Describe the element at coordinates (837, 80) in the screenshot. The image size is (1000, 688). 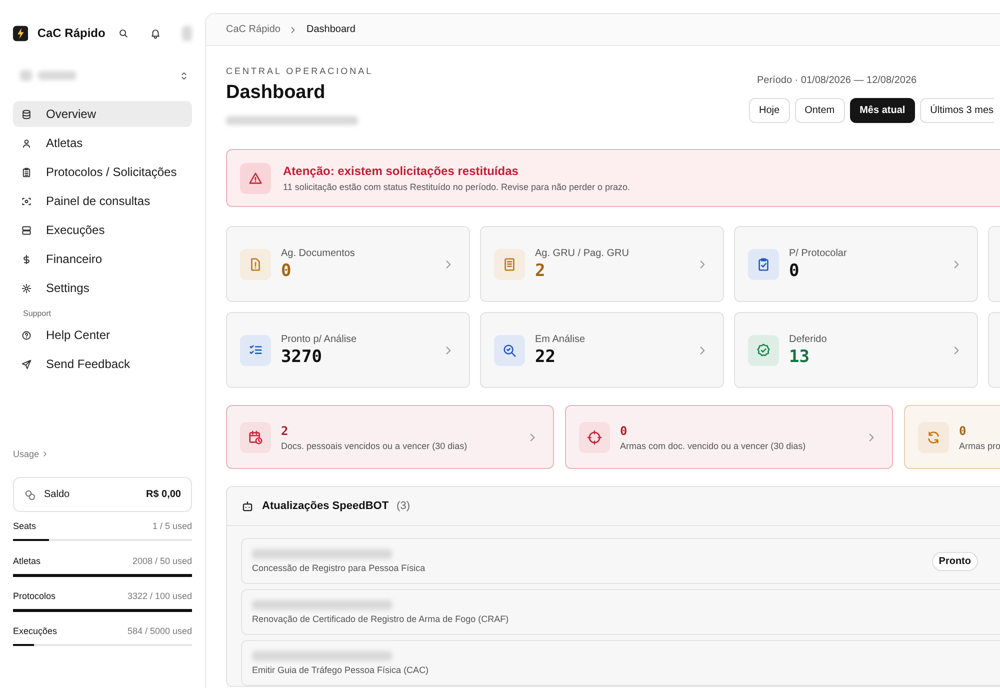
I see `period-label: Período · 01/08/2026 — 12/08/2026` at that location.